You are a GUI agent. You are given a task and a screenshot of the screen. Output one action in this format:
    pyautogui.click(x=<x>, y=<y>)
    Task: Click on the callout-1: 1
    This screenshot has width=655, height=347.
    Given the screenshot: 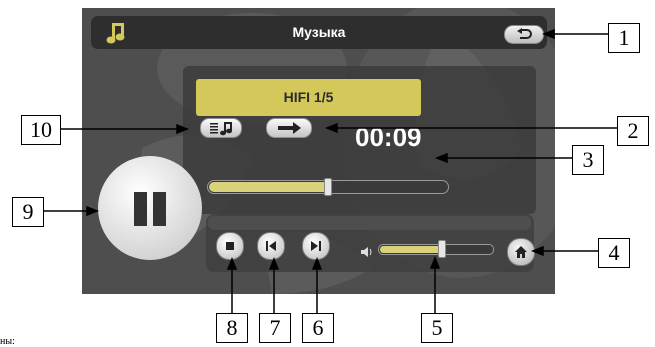 What is the action you would take?
    pyautogui.click(x=624, y=38)
    